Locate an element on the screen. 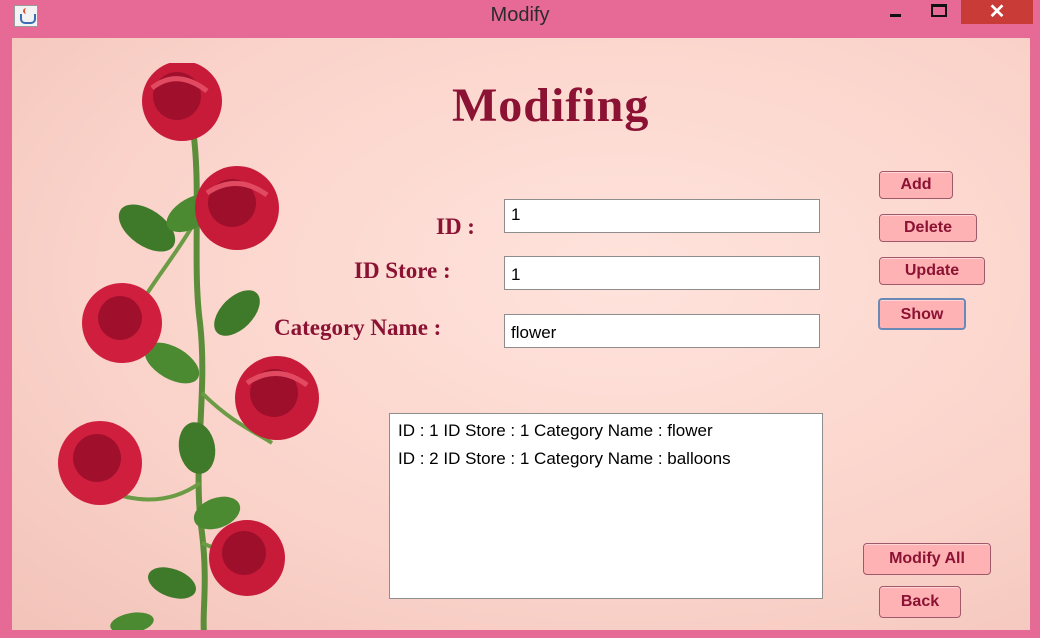 This screenshot has height=638, width=1040. page-title: Modifing is located at coordinates (551, 105).